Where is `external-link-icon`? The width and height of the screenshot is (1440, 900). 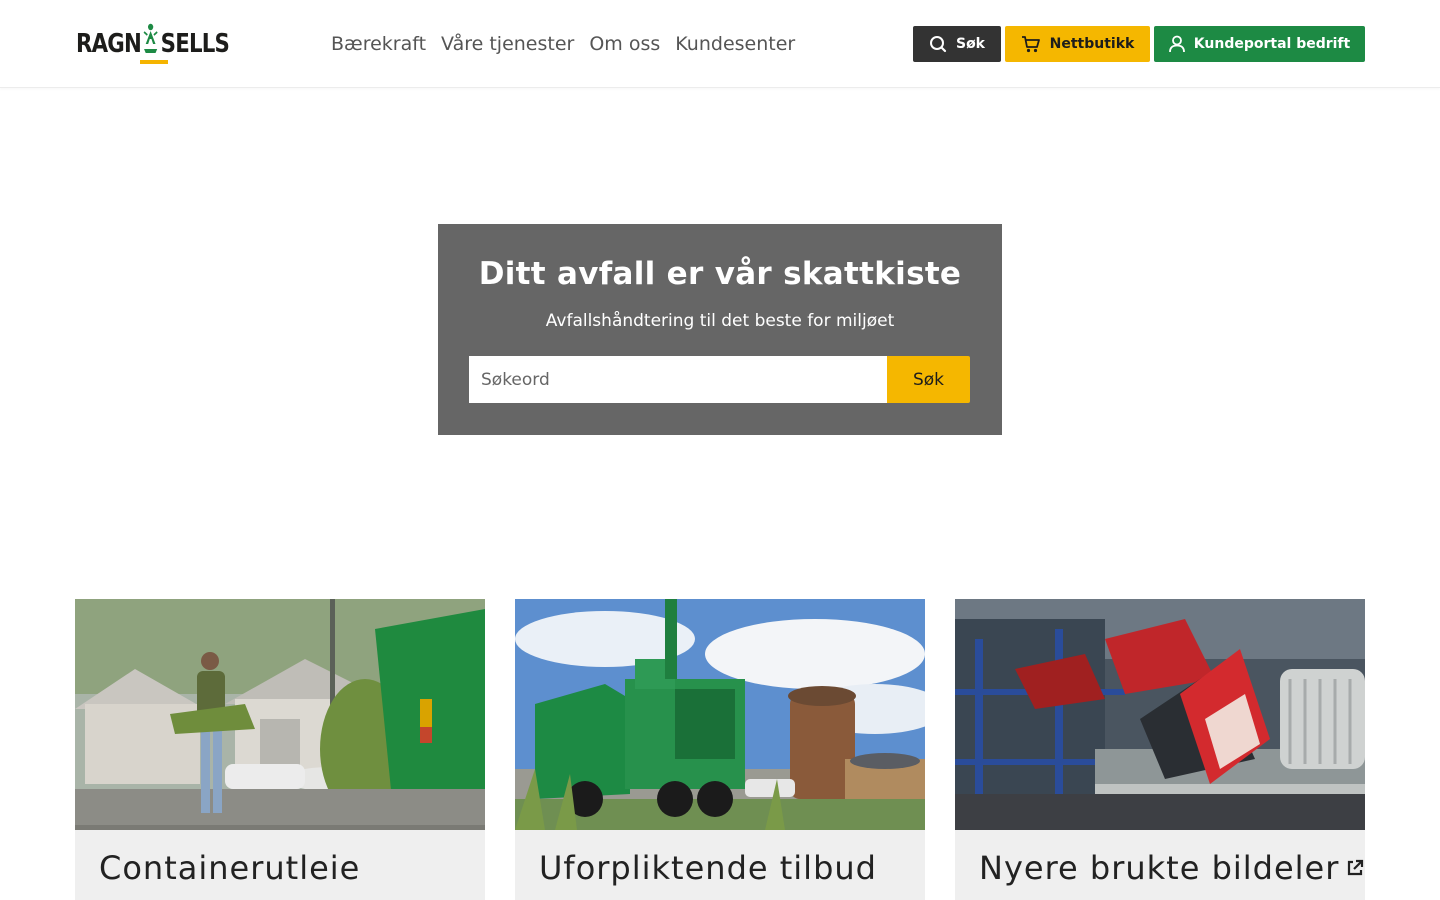
external-link-icon is located at coordinates (1356, 867).